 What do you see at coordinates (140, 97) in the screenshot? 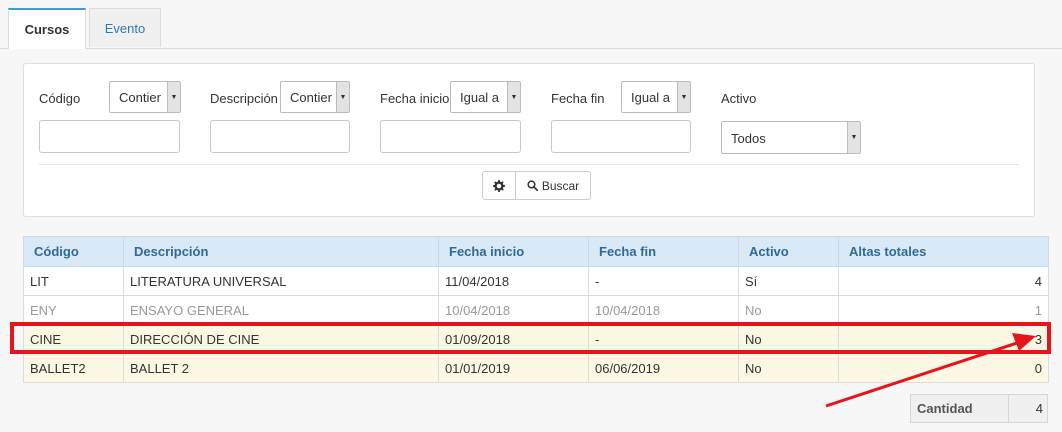
I see `codigo-operator-value: Contier` at bounding box center [140, 97].